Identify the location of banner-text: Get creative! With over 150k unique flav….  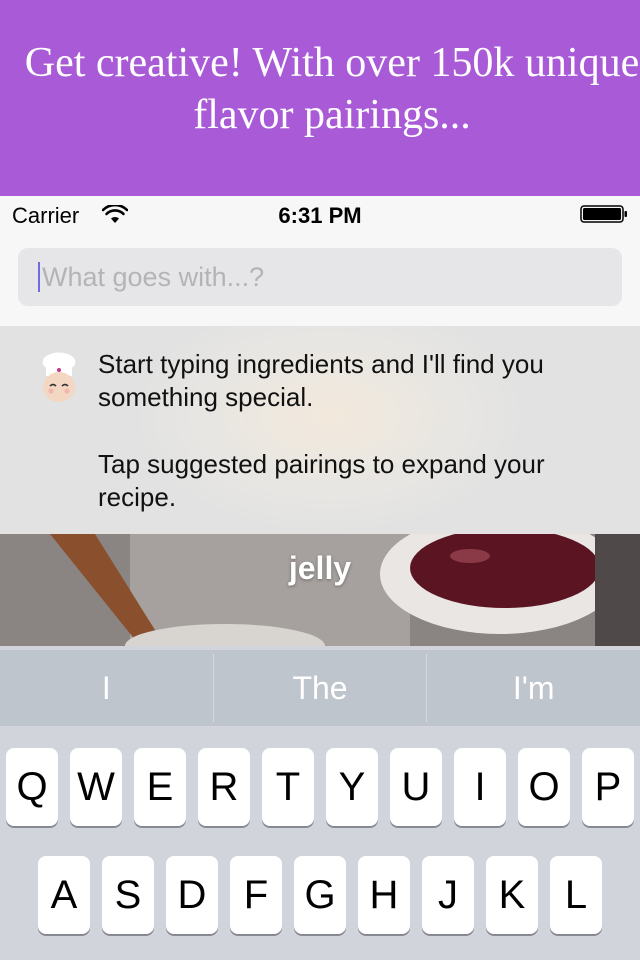
(332, 89).